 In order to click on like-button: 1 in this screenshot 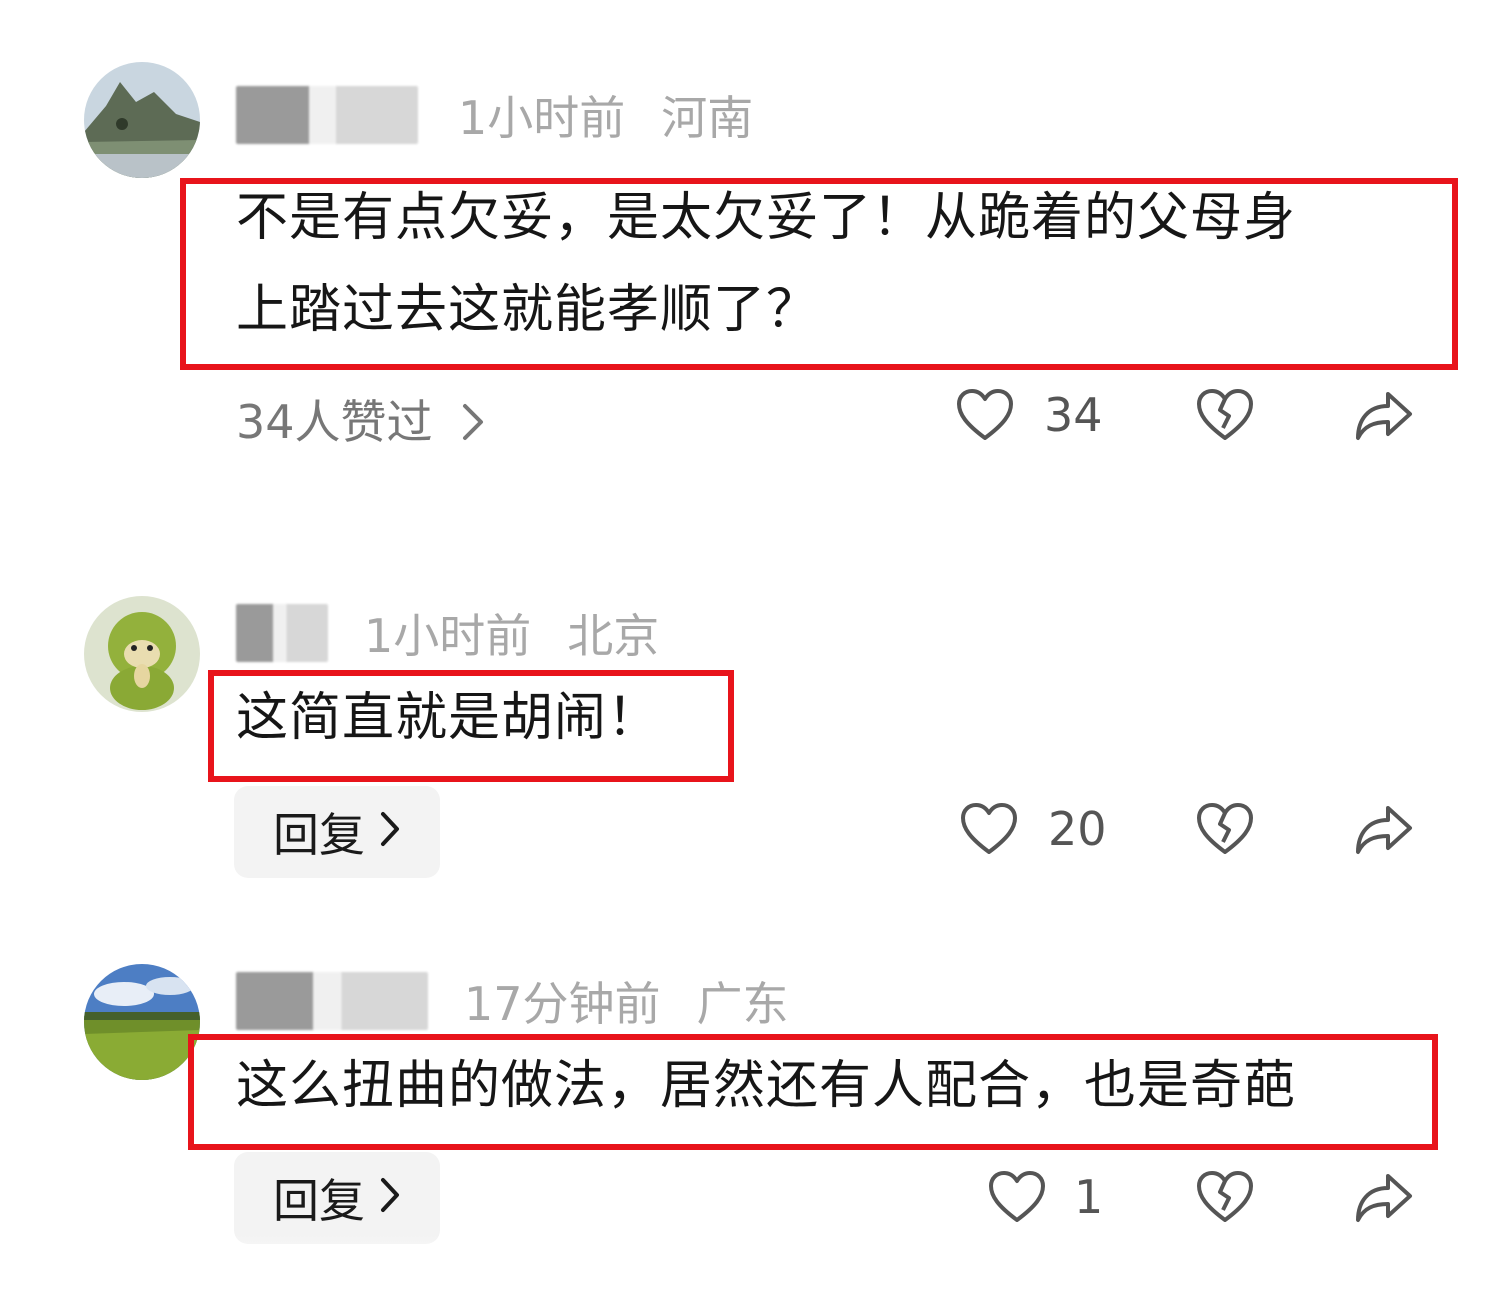, I will do `click(1045, 1197)`.